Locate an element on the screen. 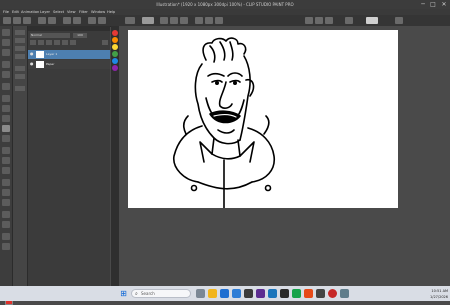 The width and height of the screenshot is (450, 305). windows-start-icon: ⊞ is located at coordinates (123, 293).